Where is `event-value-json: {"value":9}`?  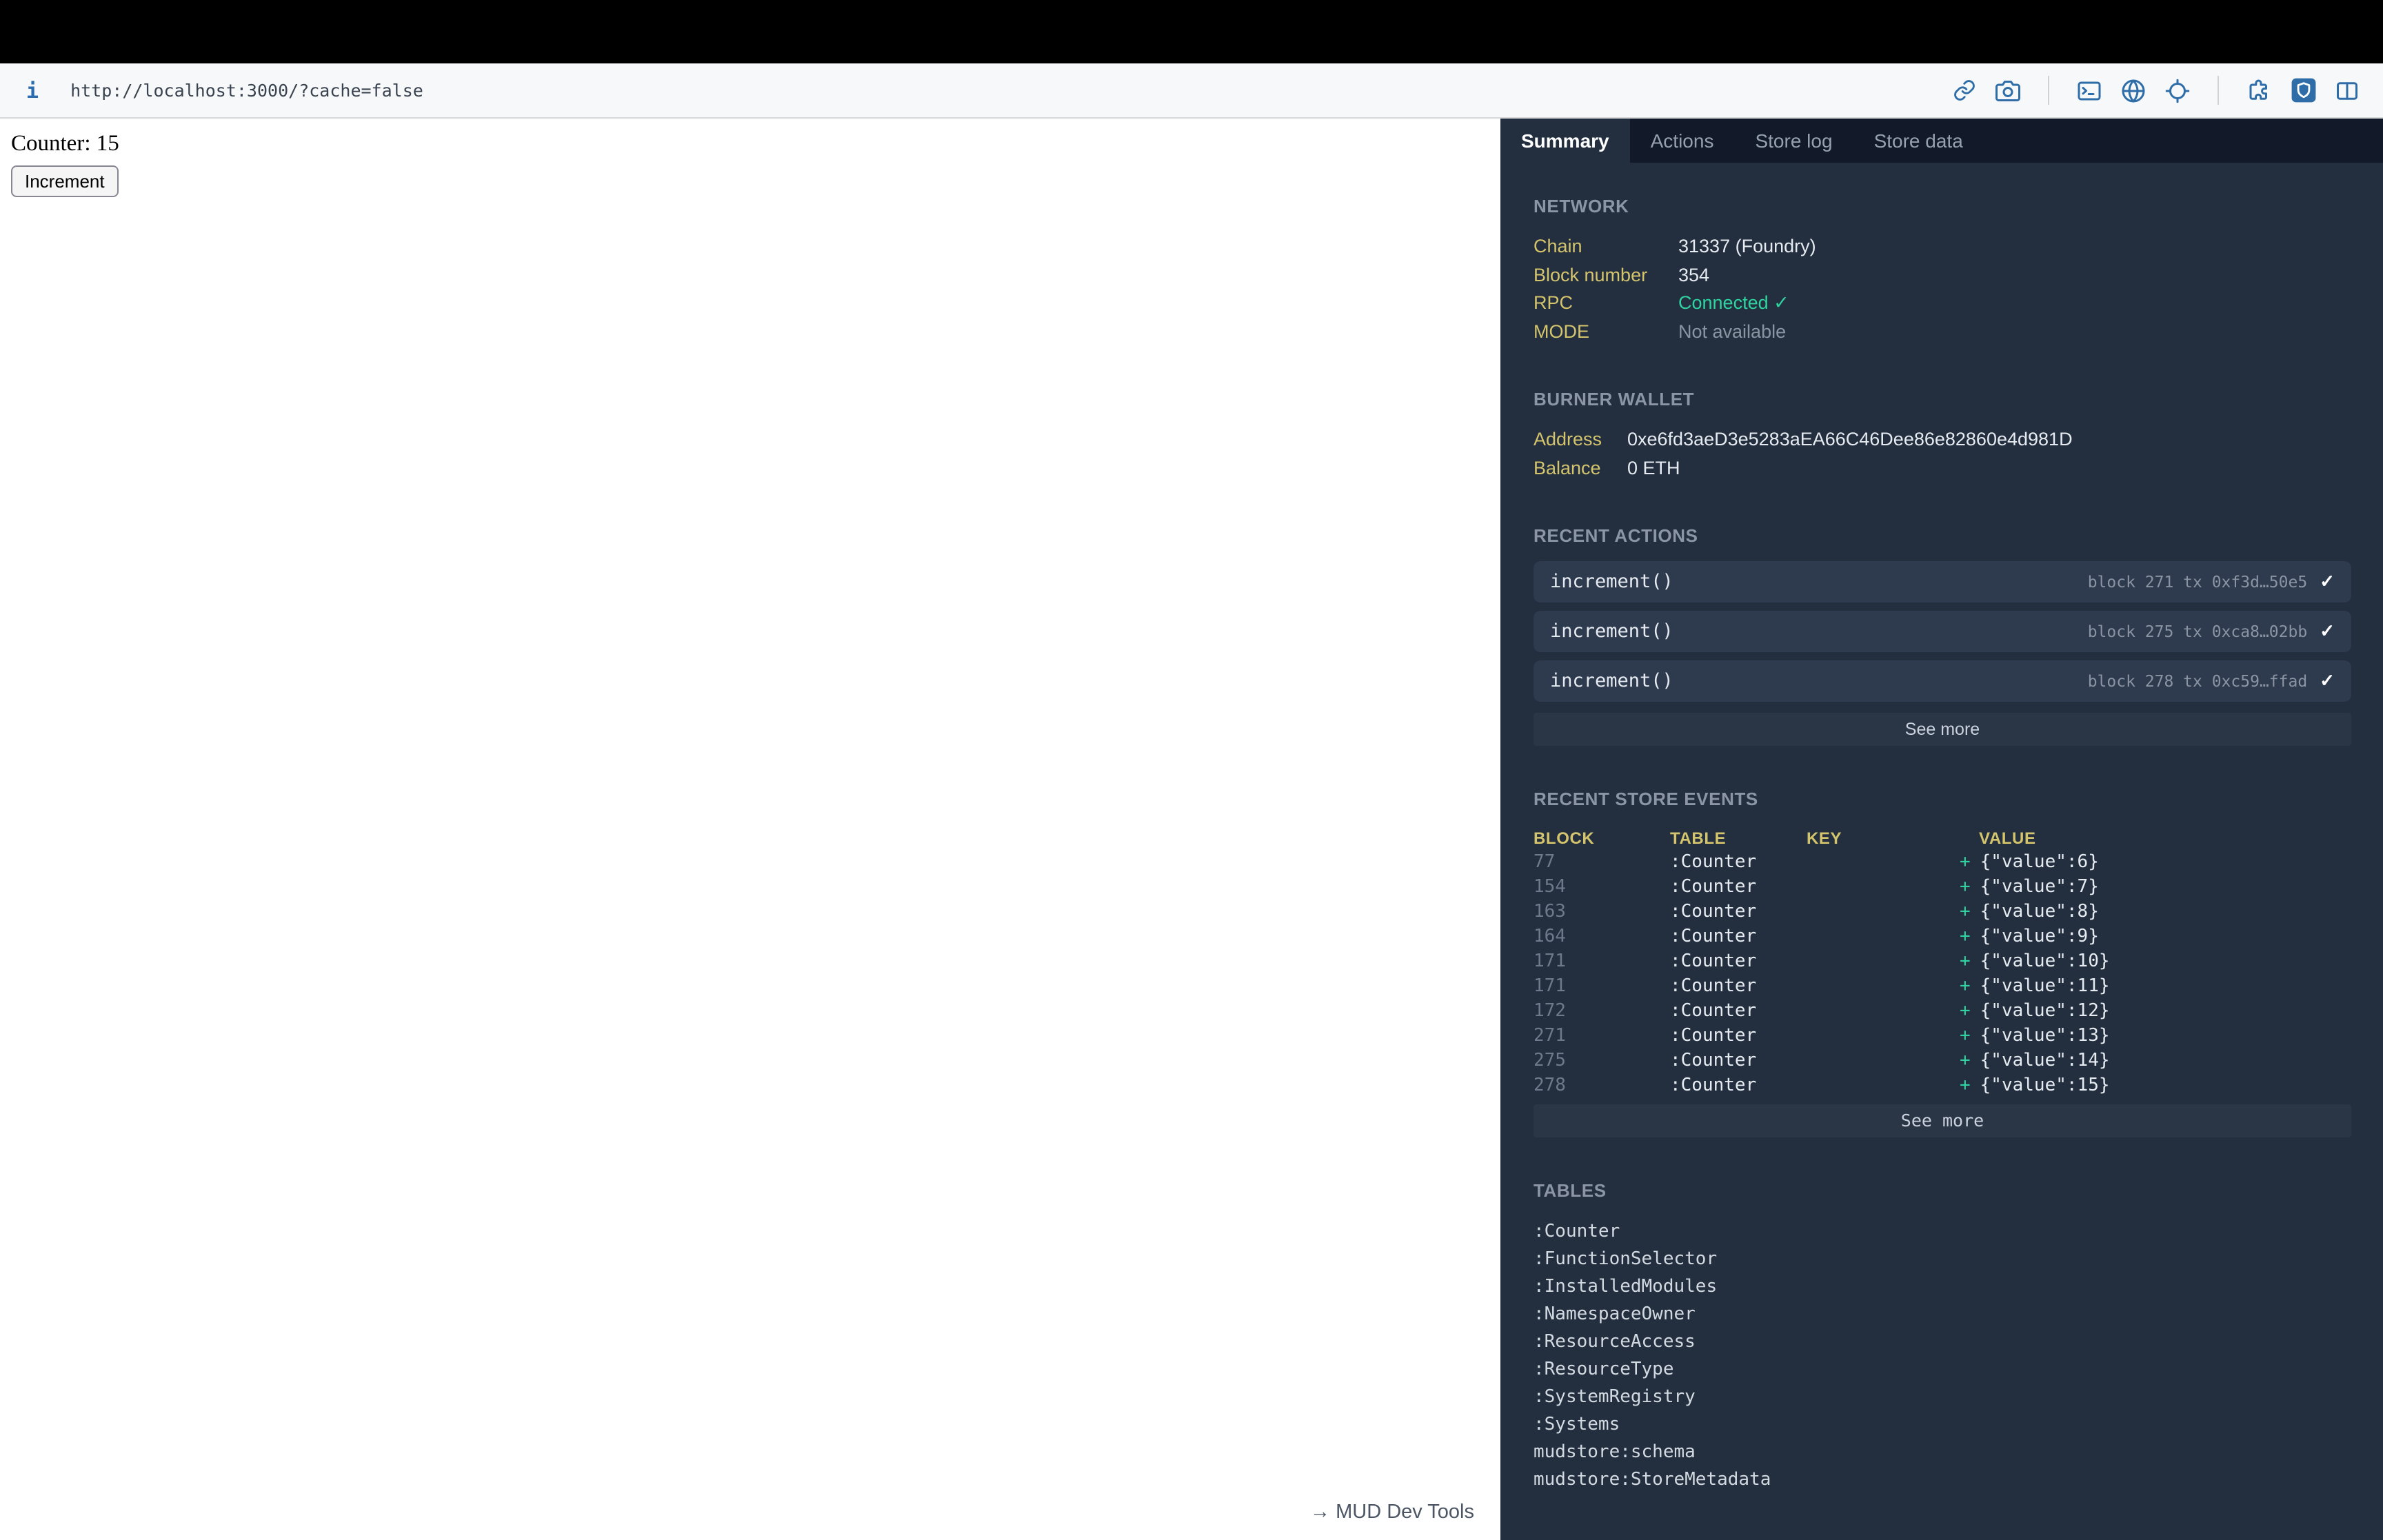 event-value-json: {"value":9} is located at coordinates (2039, 937).